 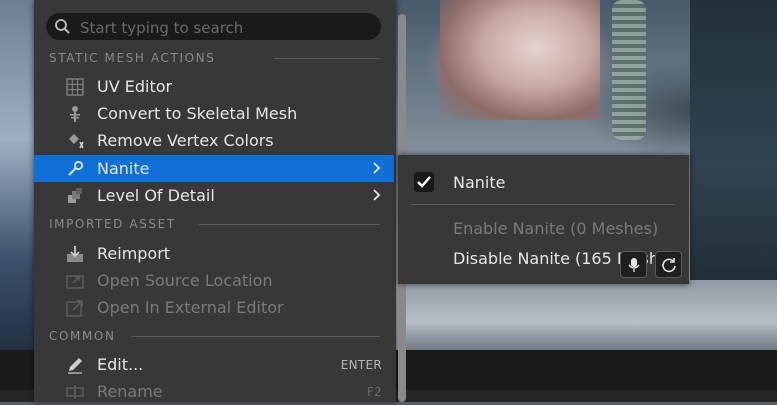 I want to click on section-static-mesh-actions: STATIC MESH ACTIONS, so click(x=214, y=58).